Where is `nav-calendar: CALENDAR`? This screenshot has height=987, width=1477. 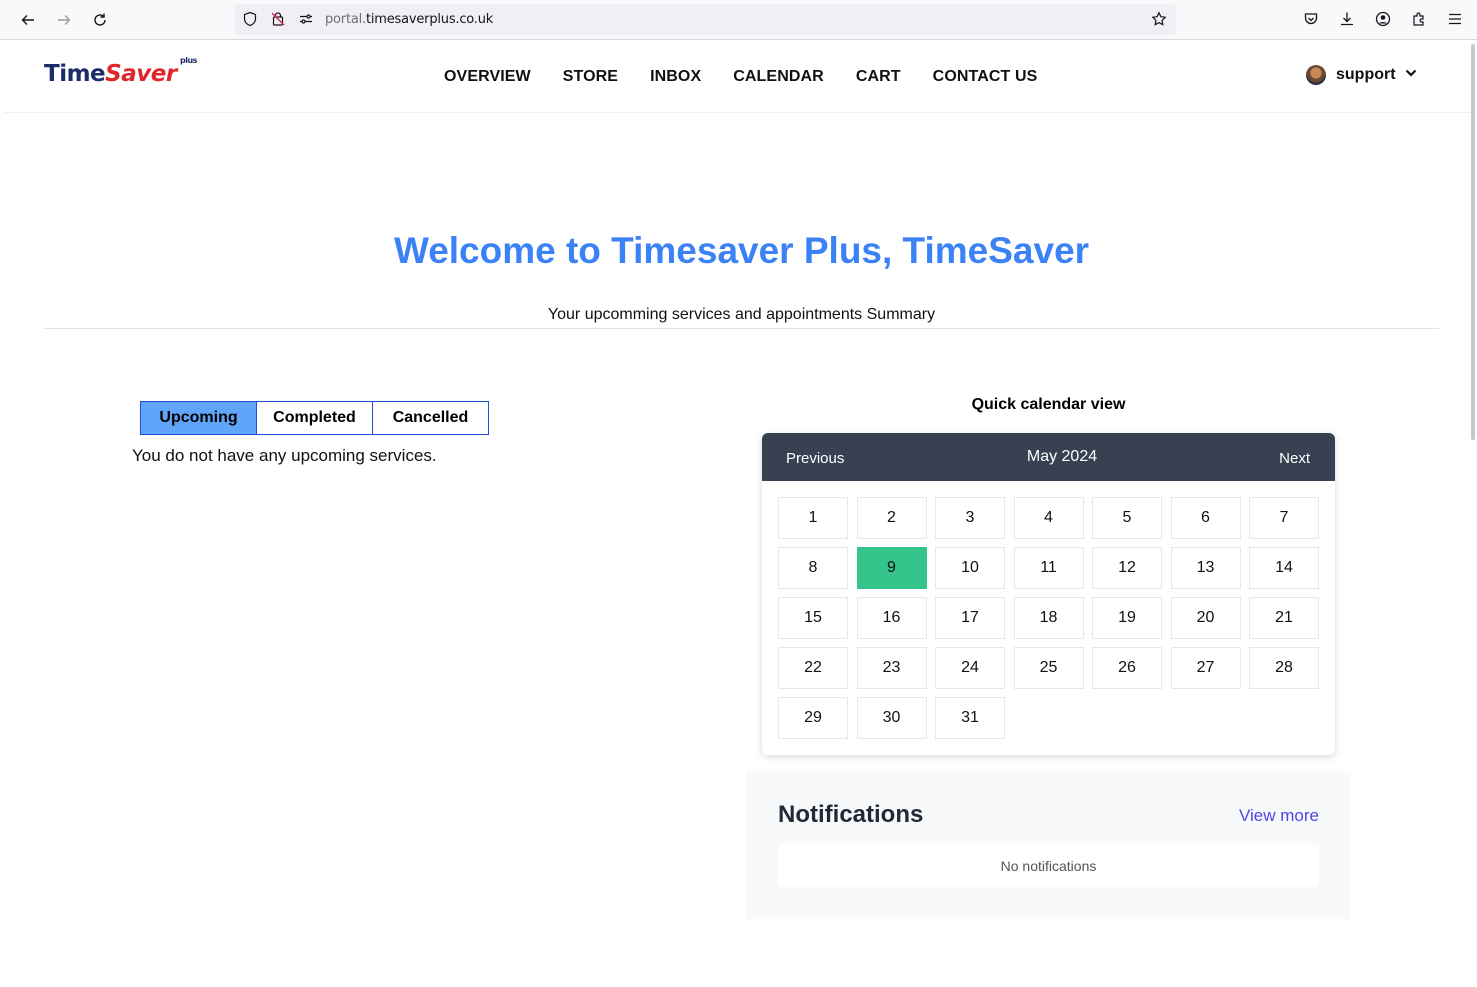 nav-calendar: CALENDAR is located at coordinates (778, 77).